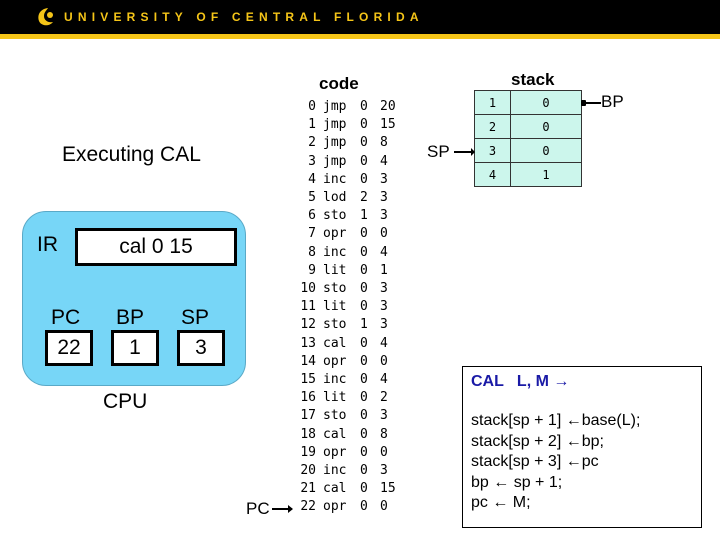 The width and height of the screenshot is (720, 540). What do you see at coordinates (348, 125) in the screenshot?
I see `code-row: 1 jmp 0 15` at bounding box center [348, 125].